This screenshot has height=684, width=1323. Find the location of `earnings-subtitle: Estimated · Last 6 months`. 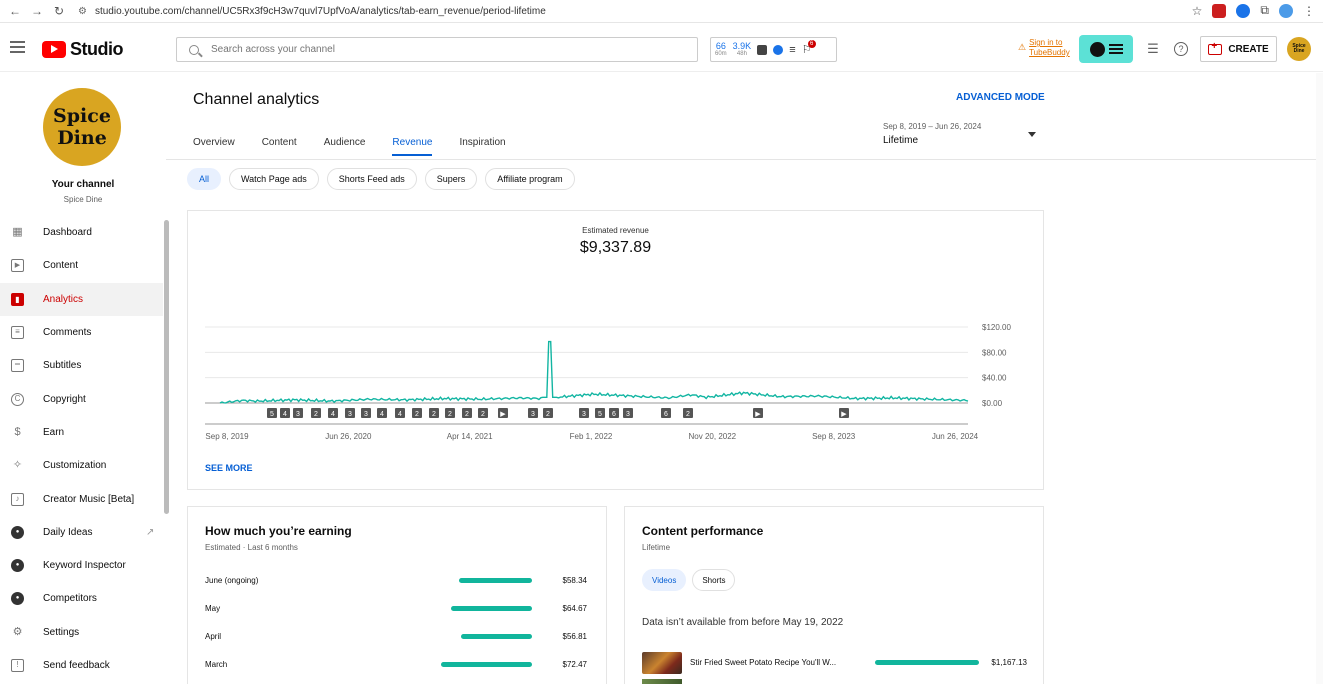

earnings-subtitle: Estimated · Last 6 months is located at coordinates (251, 547).